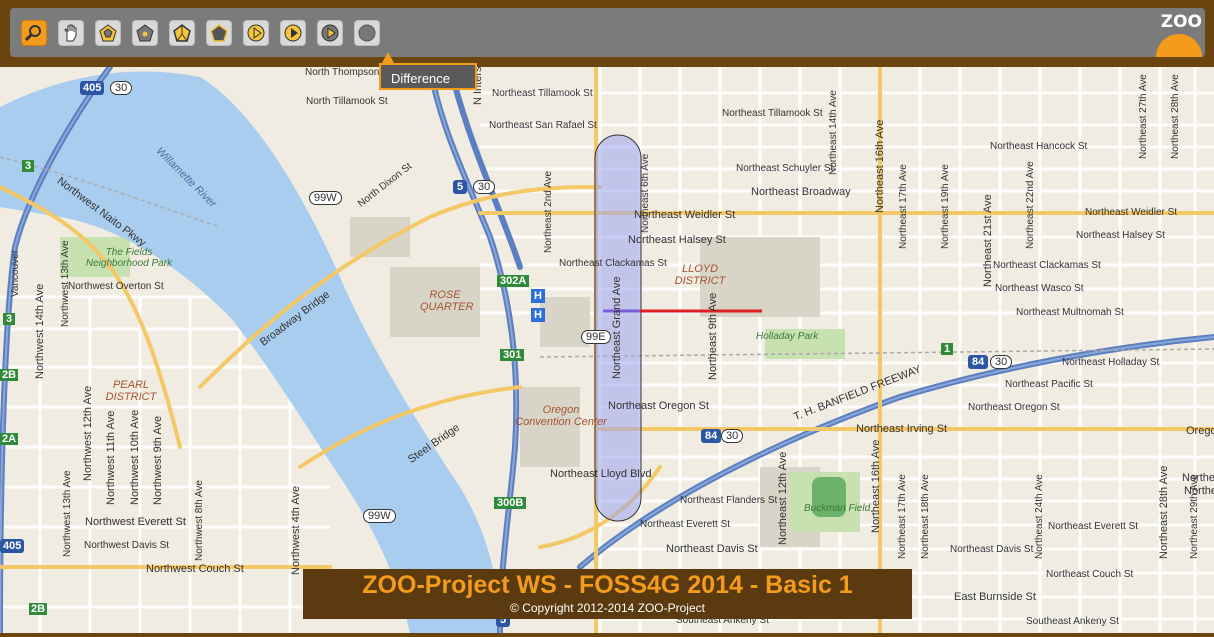 The image size is (1214, 637). What do you see at coordinates (513, 281) in the screenshot?
I see `exit-marker: 302A` at bounding box center [513, 281].